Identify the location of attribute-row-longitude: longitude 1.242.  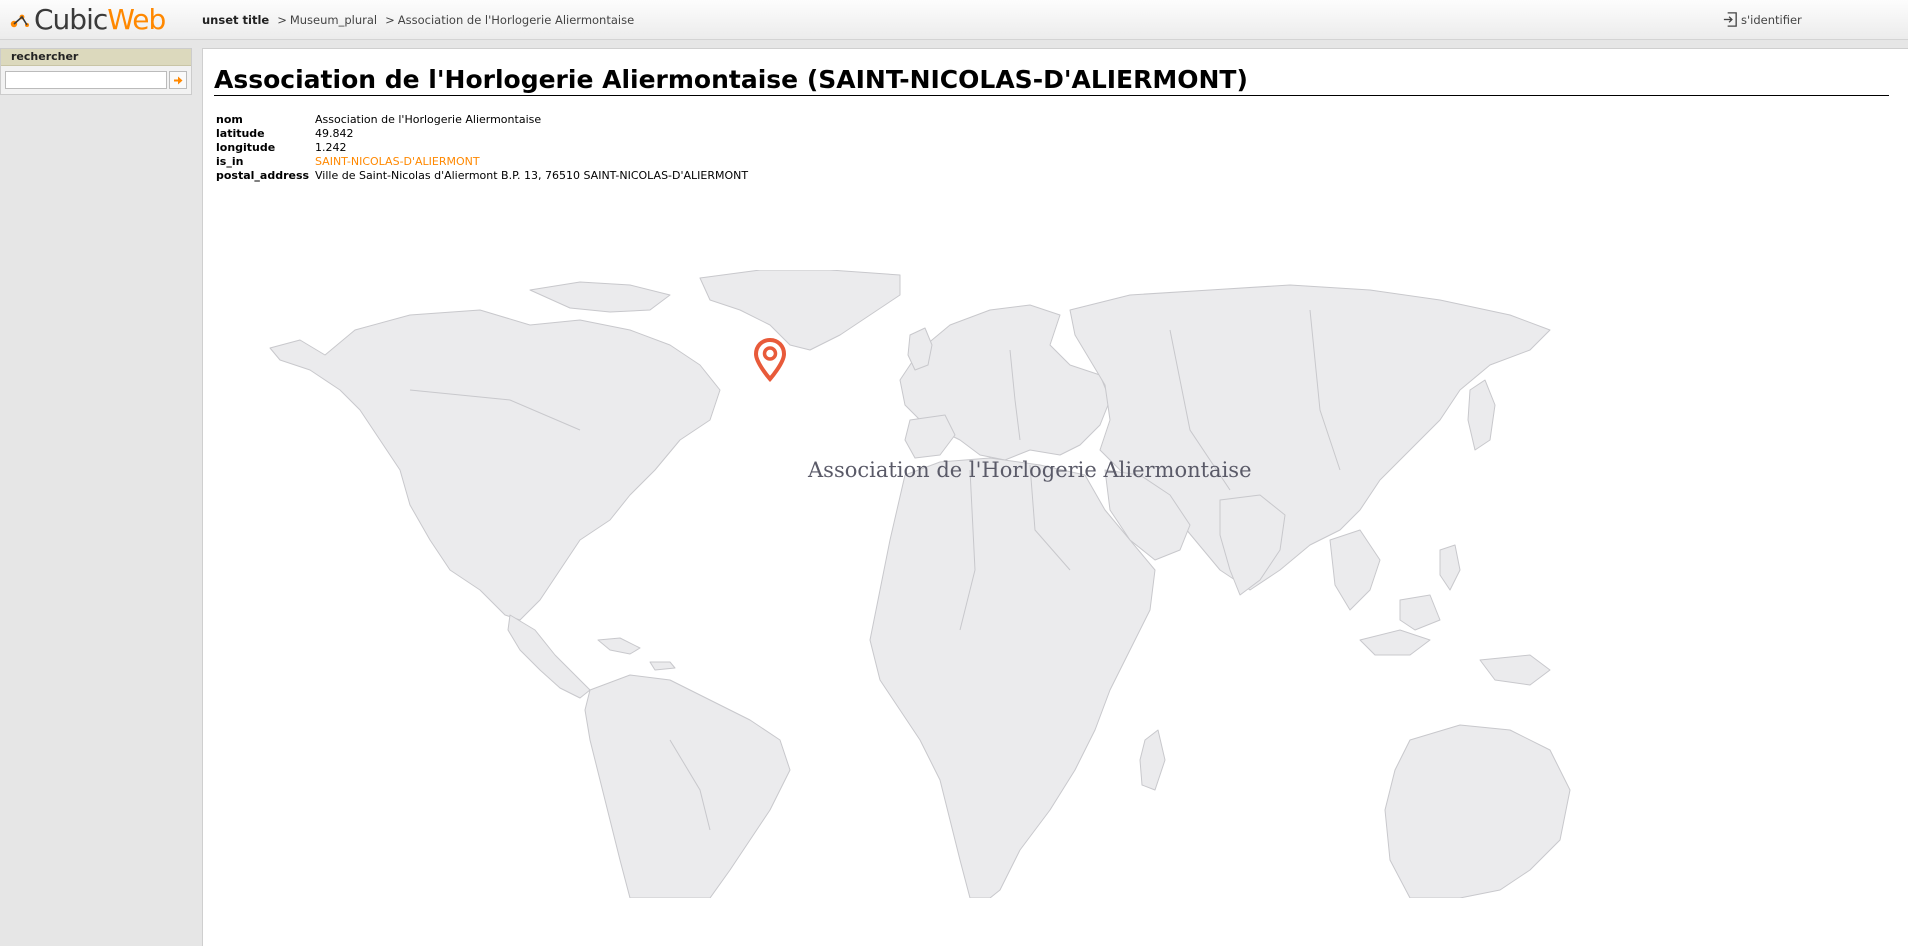
(484, 148).